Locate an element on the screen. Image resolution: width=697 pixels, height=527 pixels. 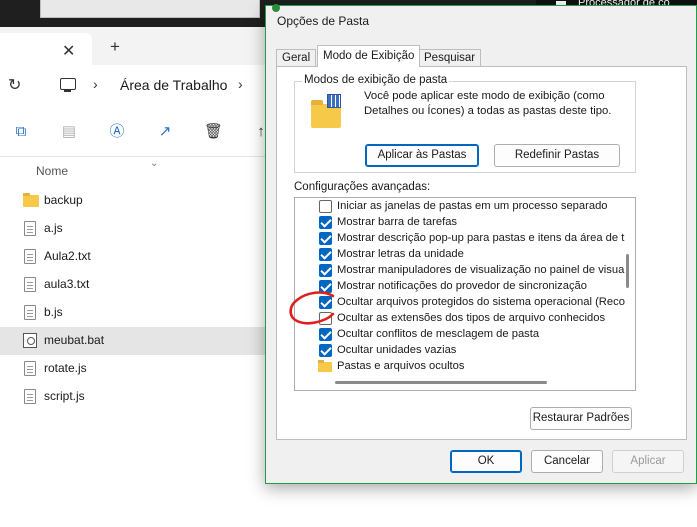
file-row: Aula2.txt is located at coordinates (135, 257).